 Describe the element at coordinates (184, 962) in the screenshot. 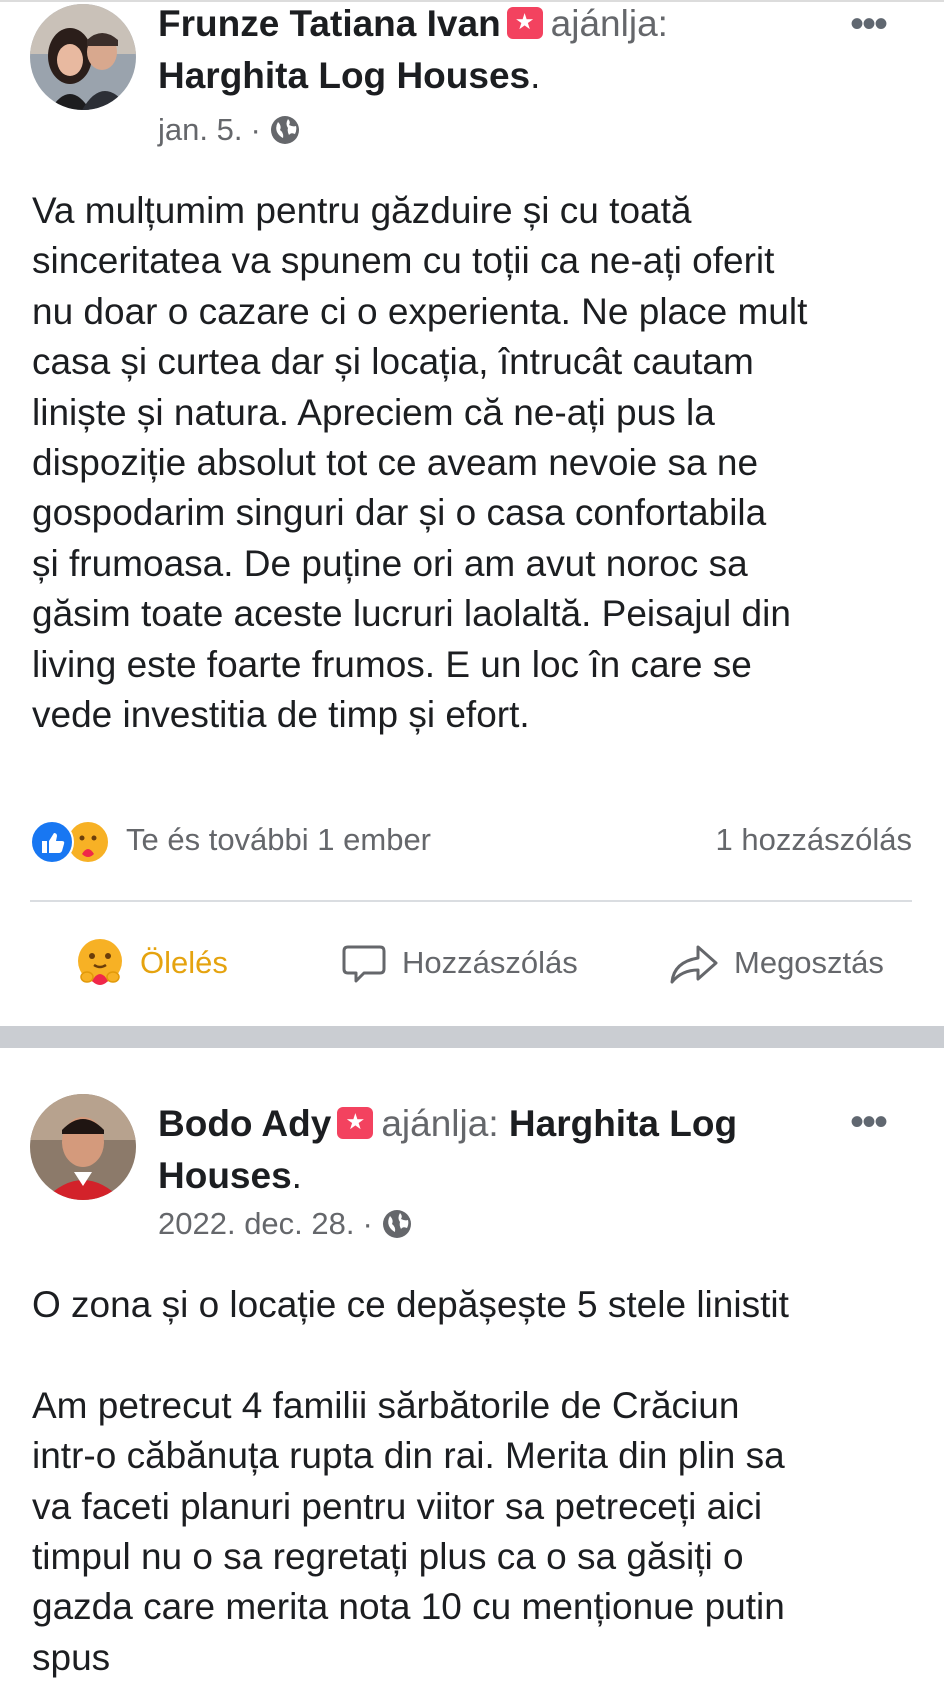

I see `react-label: Ölelés` at that location.